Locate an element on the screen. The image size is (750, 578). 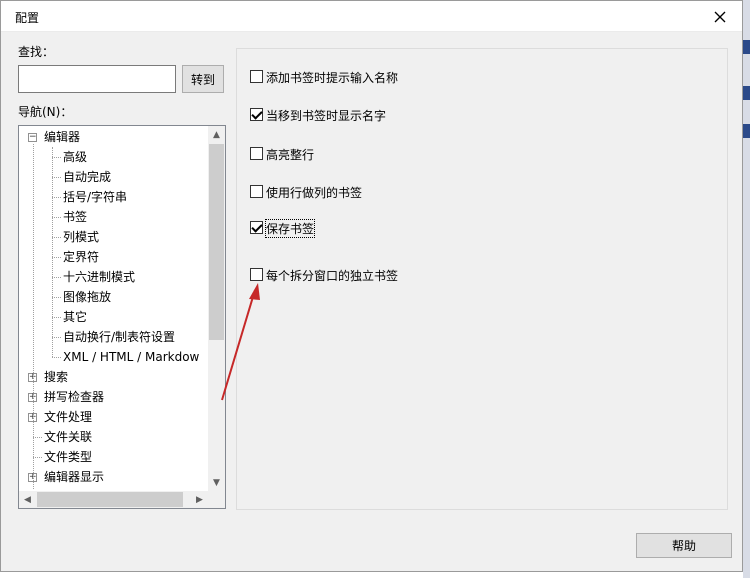
annotation-arrow is located at coordinates (240, 342).